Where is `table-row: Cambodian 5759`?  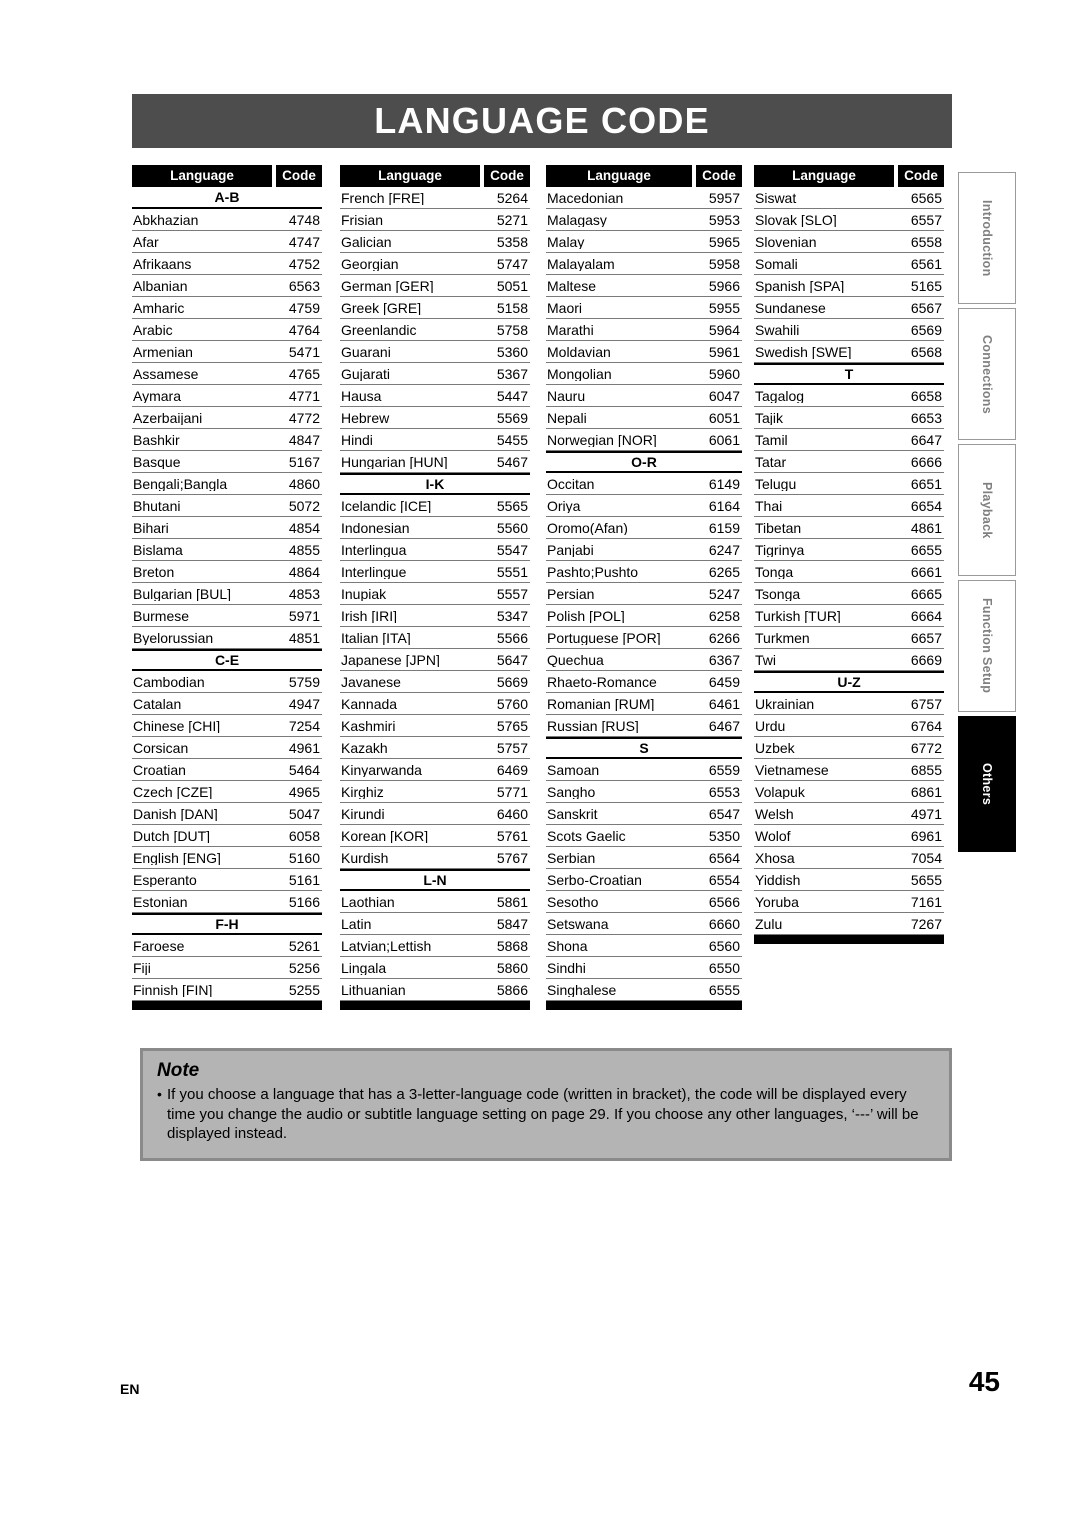 table-row: Cambodian 5759 is located at coordinates (227, 682).